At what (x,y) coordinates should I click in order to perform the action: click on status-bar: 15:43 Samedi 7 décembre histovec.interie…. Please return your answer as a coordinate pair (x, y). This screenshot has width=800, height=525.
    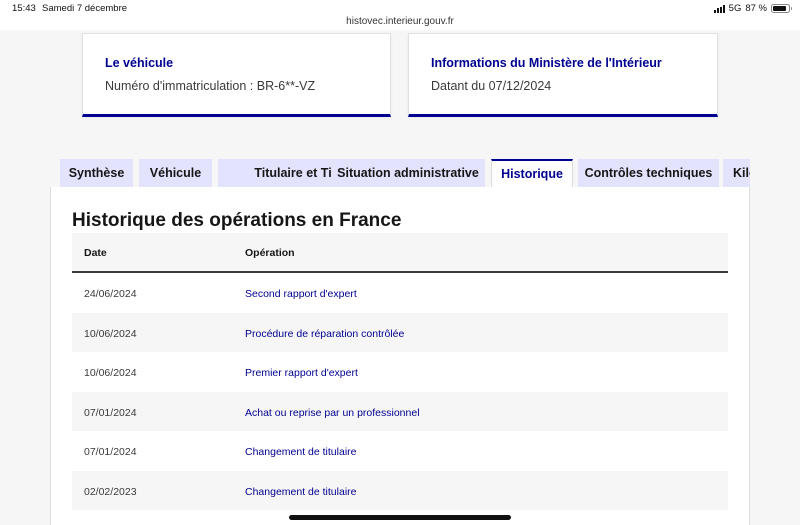
    Looking at the image, I should click on (400, 15).